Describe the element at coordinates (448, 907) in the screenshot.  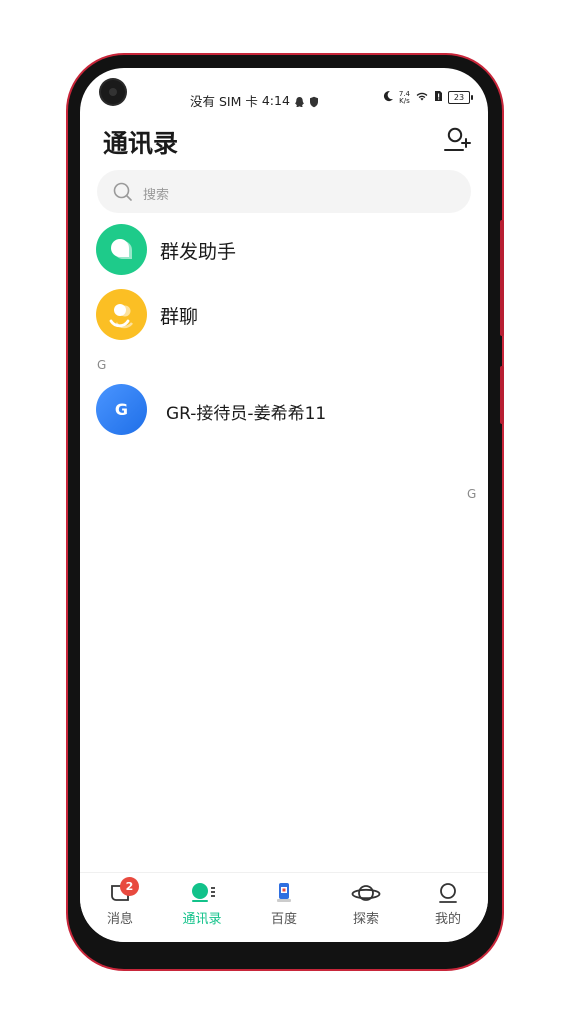
I see `tab-profile: 我的` at that location.